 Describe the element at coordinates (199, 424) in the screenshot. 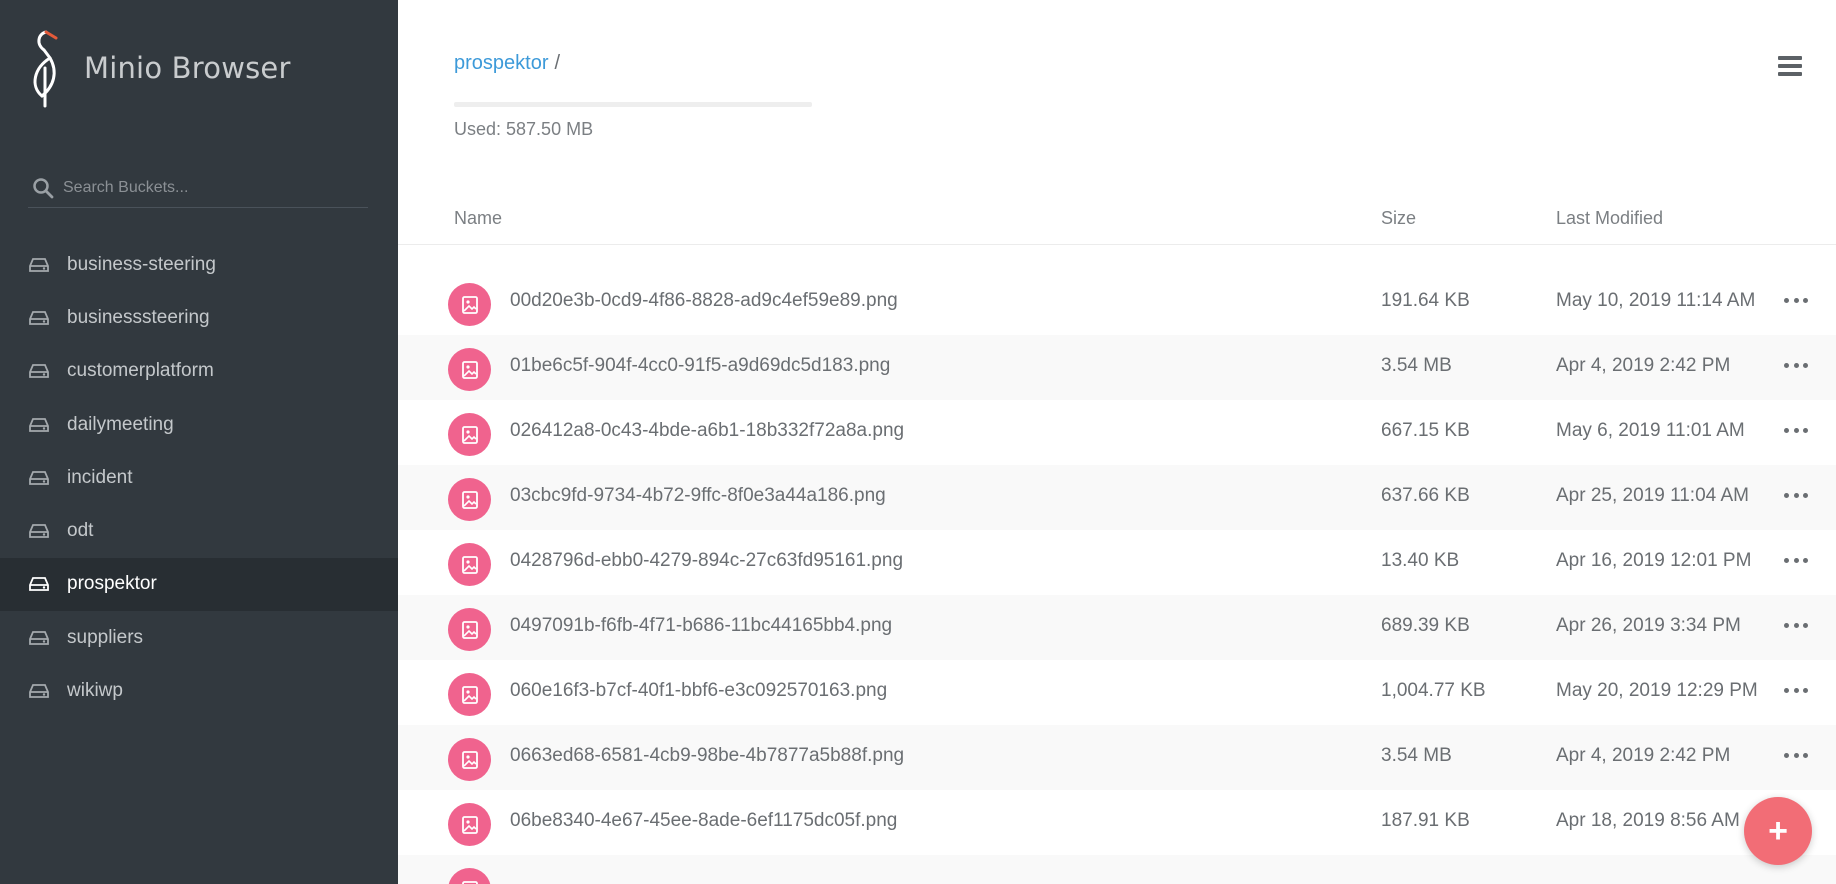

I see `sidebar-item-dailymeeting: dailymeeting` at that location.